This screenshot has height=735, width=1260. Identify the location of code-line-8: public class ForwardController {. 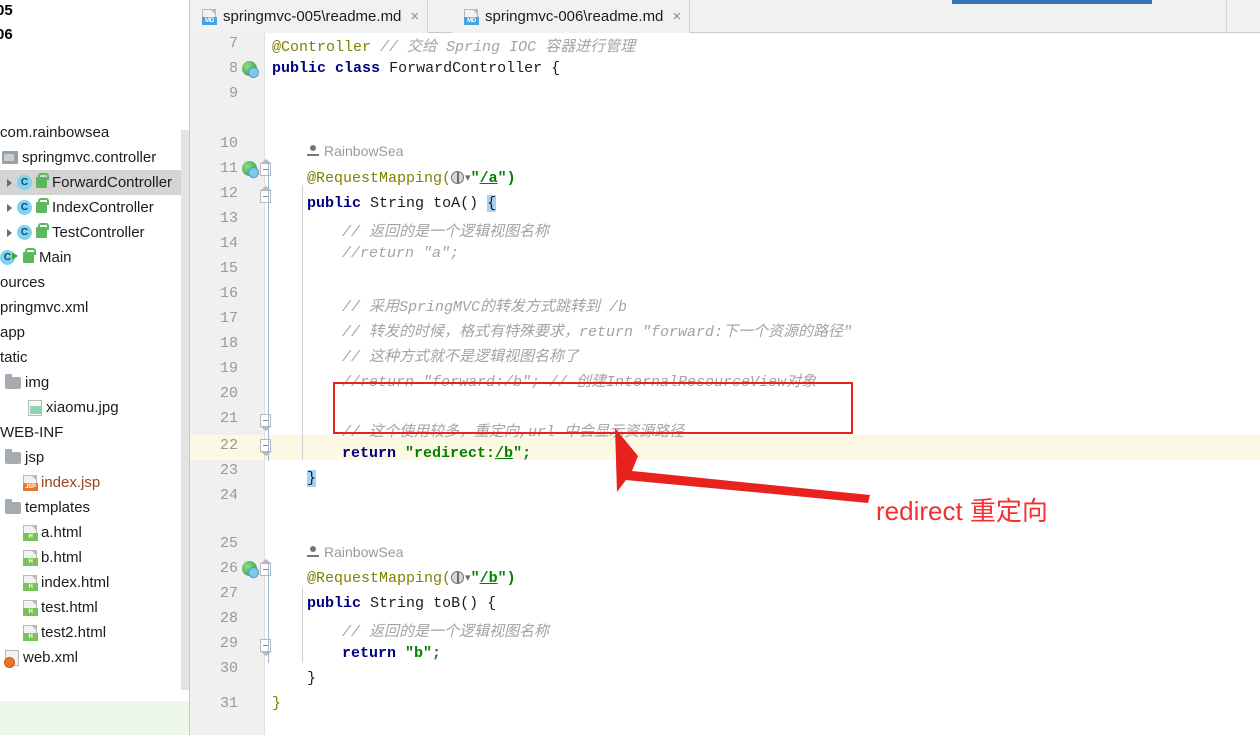
(416, 68).